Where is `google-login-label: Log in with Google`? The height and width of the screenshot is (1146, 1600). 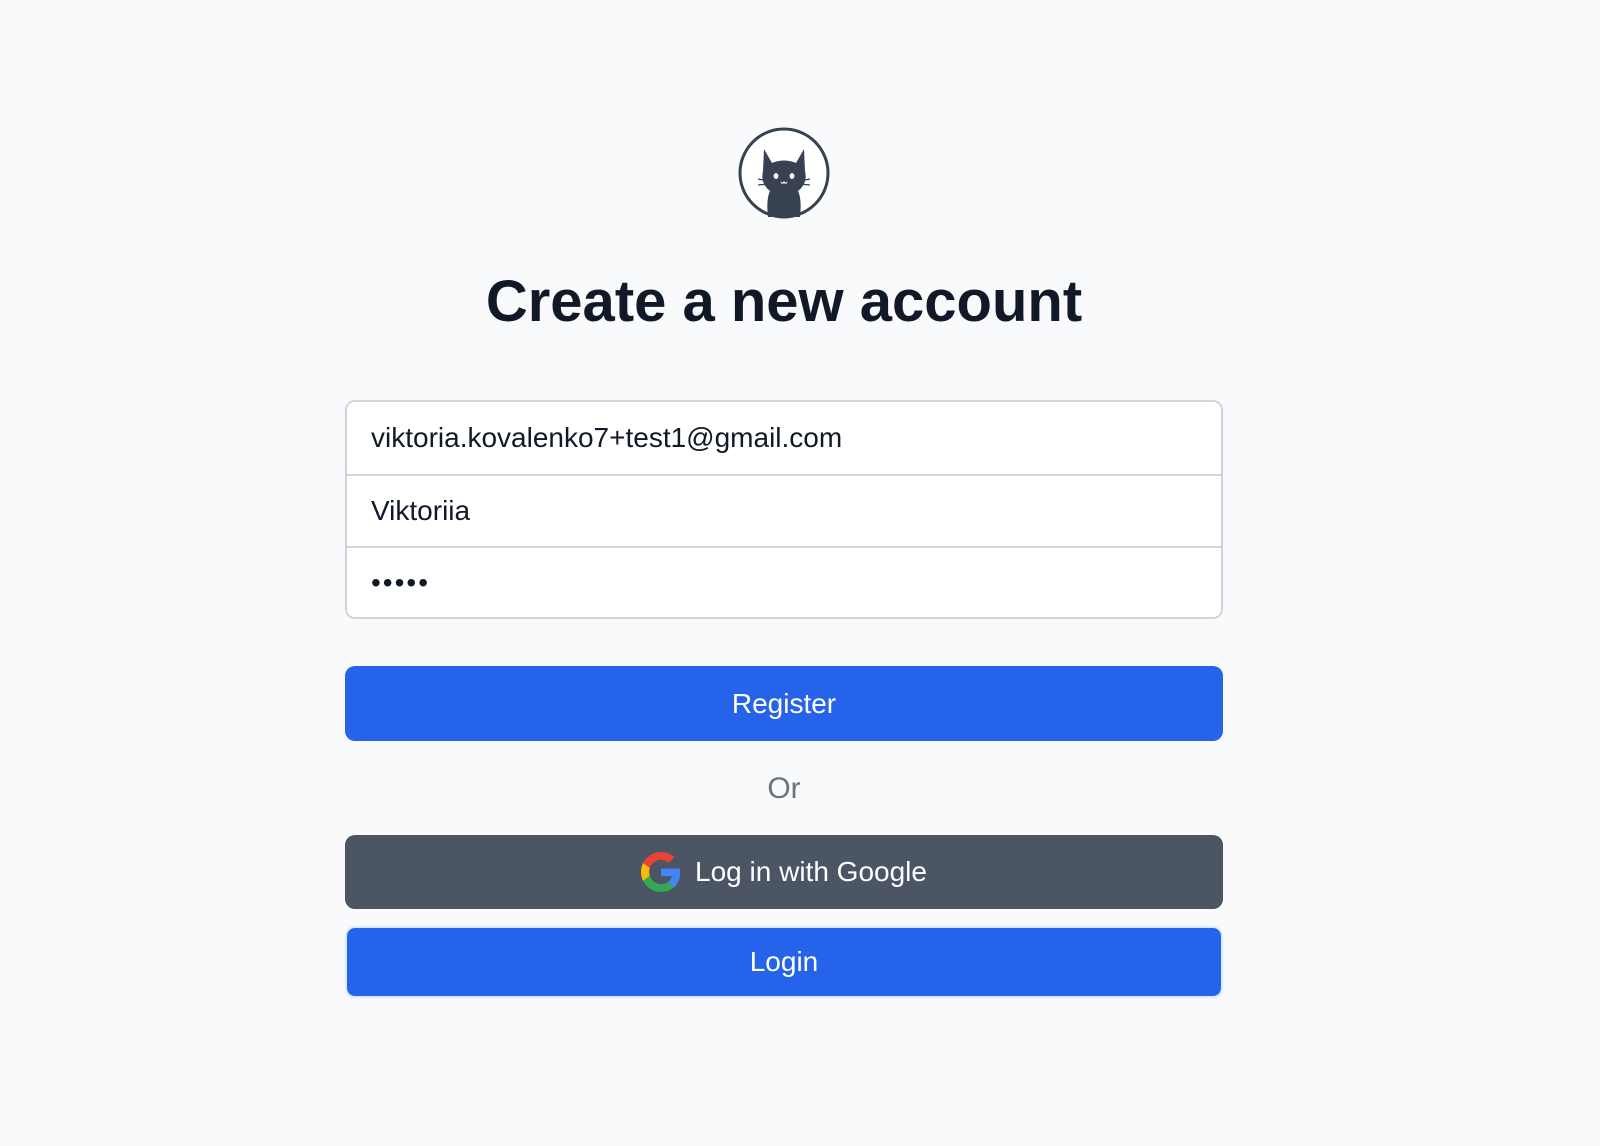
google-login-label: Log in with Google is located at coordinates (811, 871).